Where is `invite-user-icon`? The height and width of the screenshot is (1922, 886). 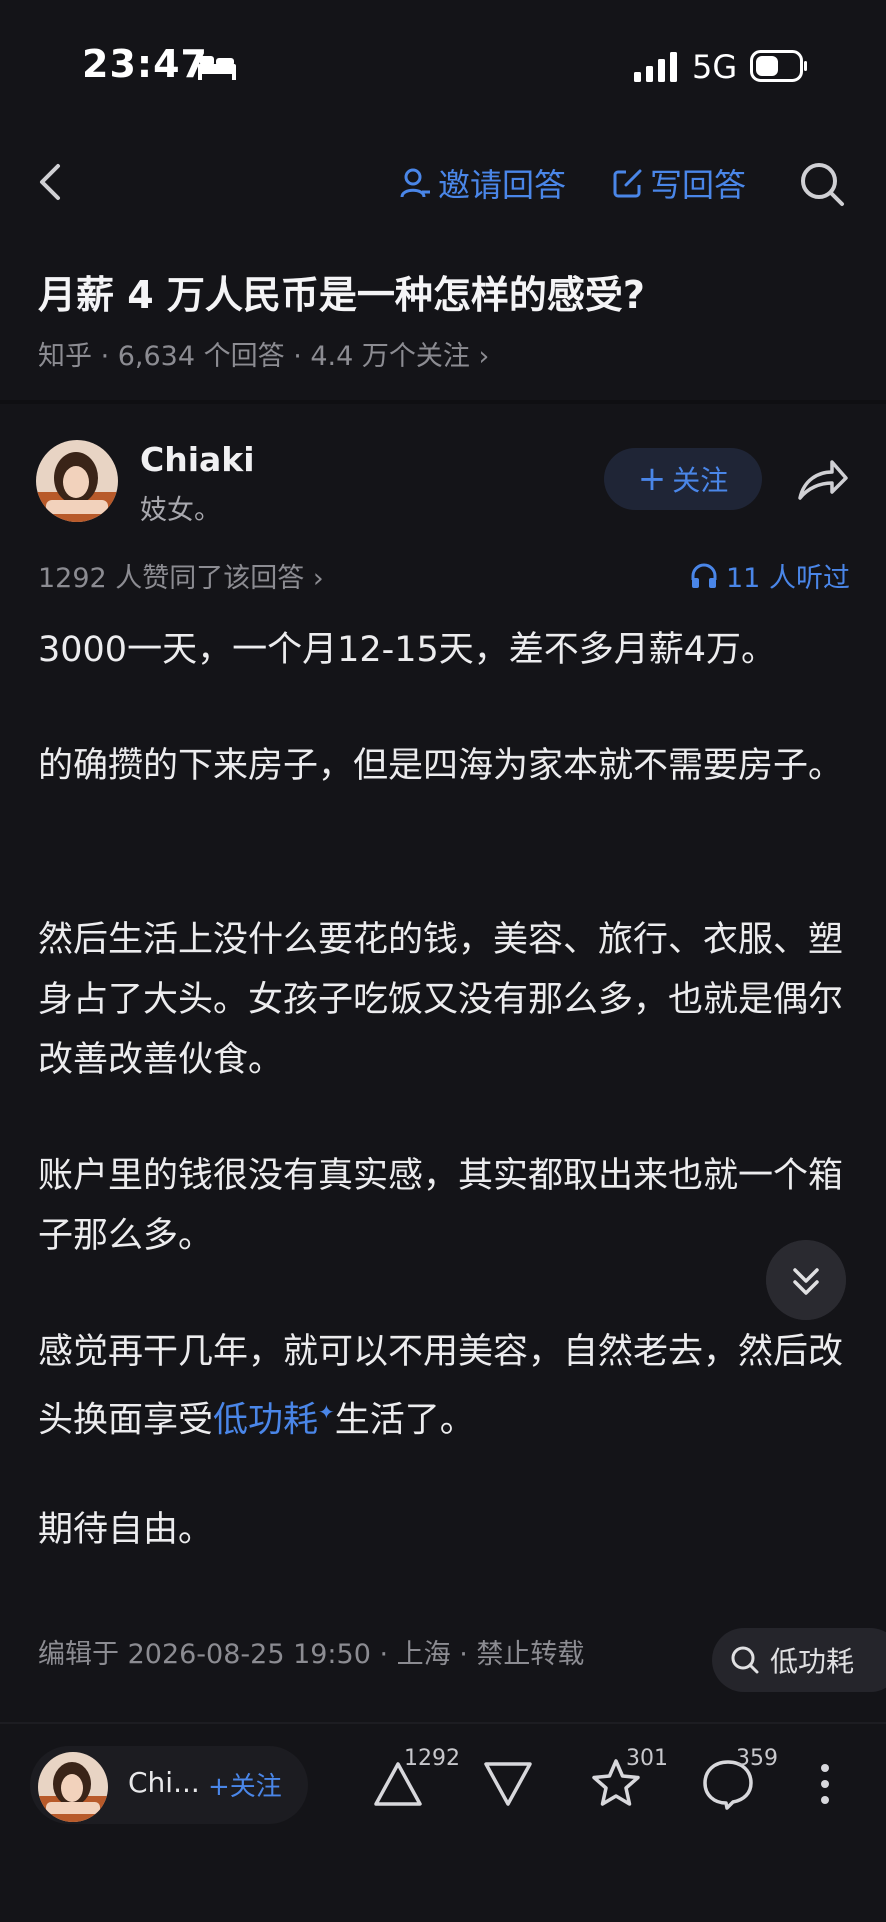
invite-user-icon is located at coordinates (415, 183).